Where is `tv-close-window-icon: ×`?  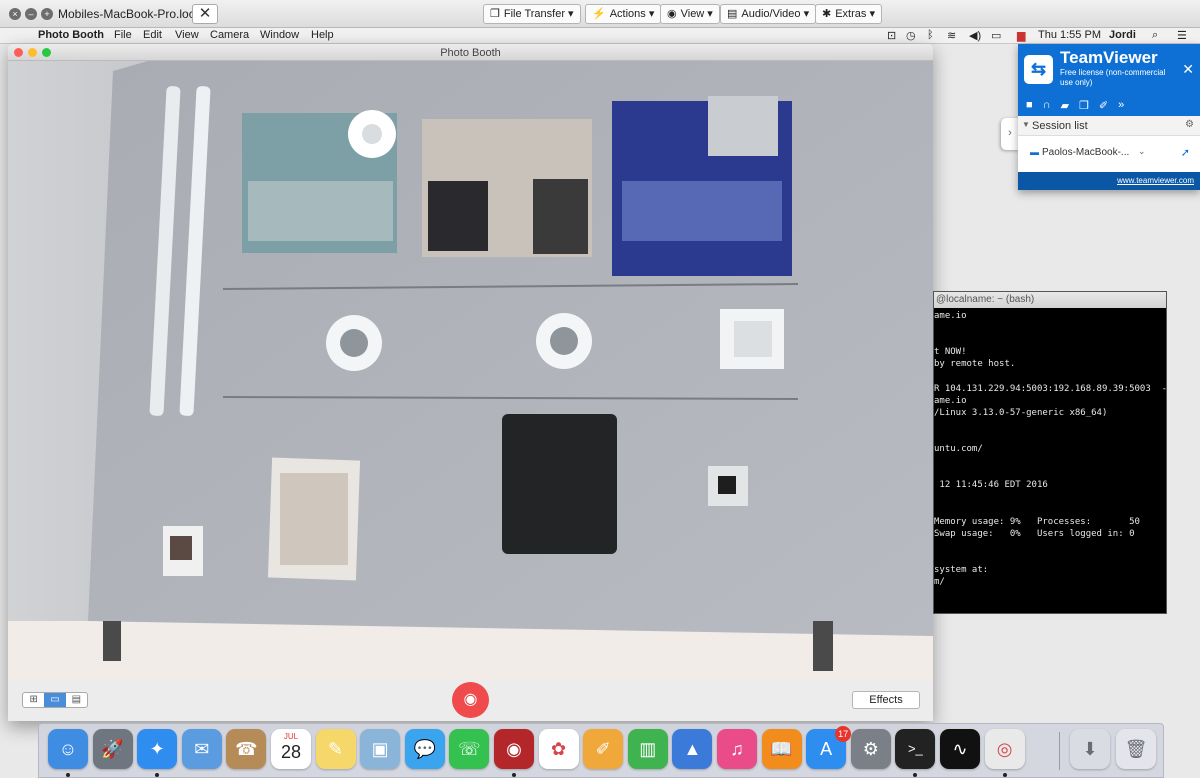 tv-close-window-icon: × is located at coordinates (15, 14).